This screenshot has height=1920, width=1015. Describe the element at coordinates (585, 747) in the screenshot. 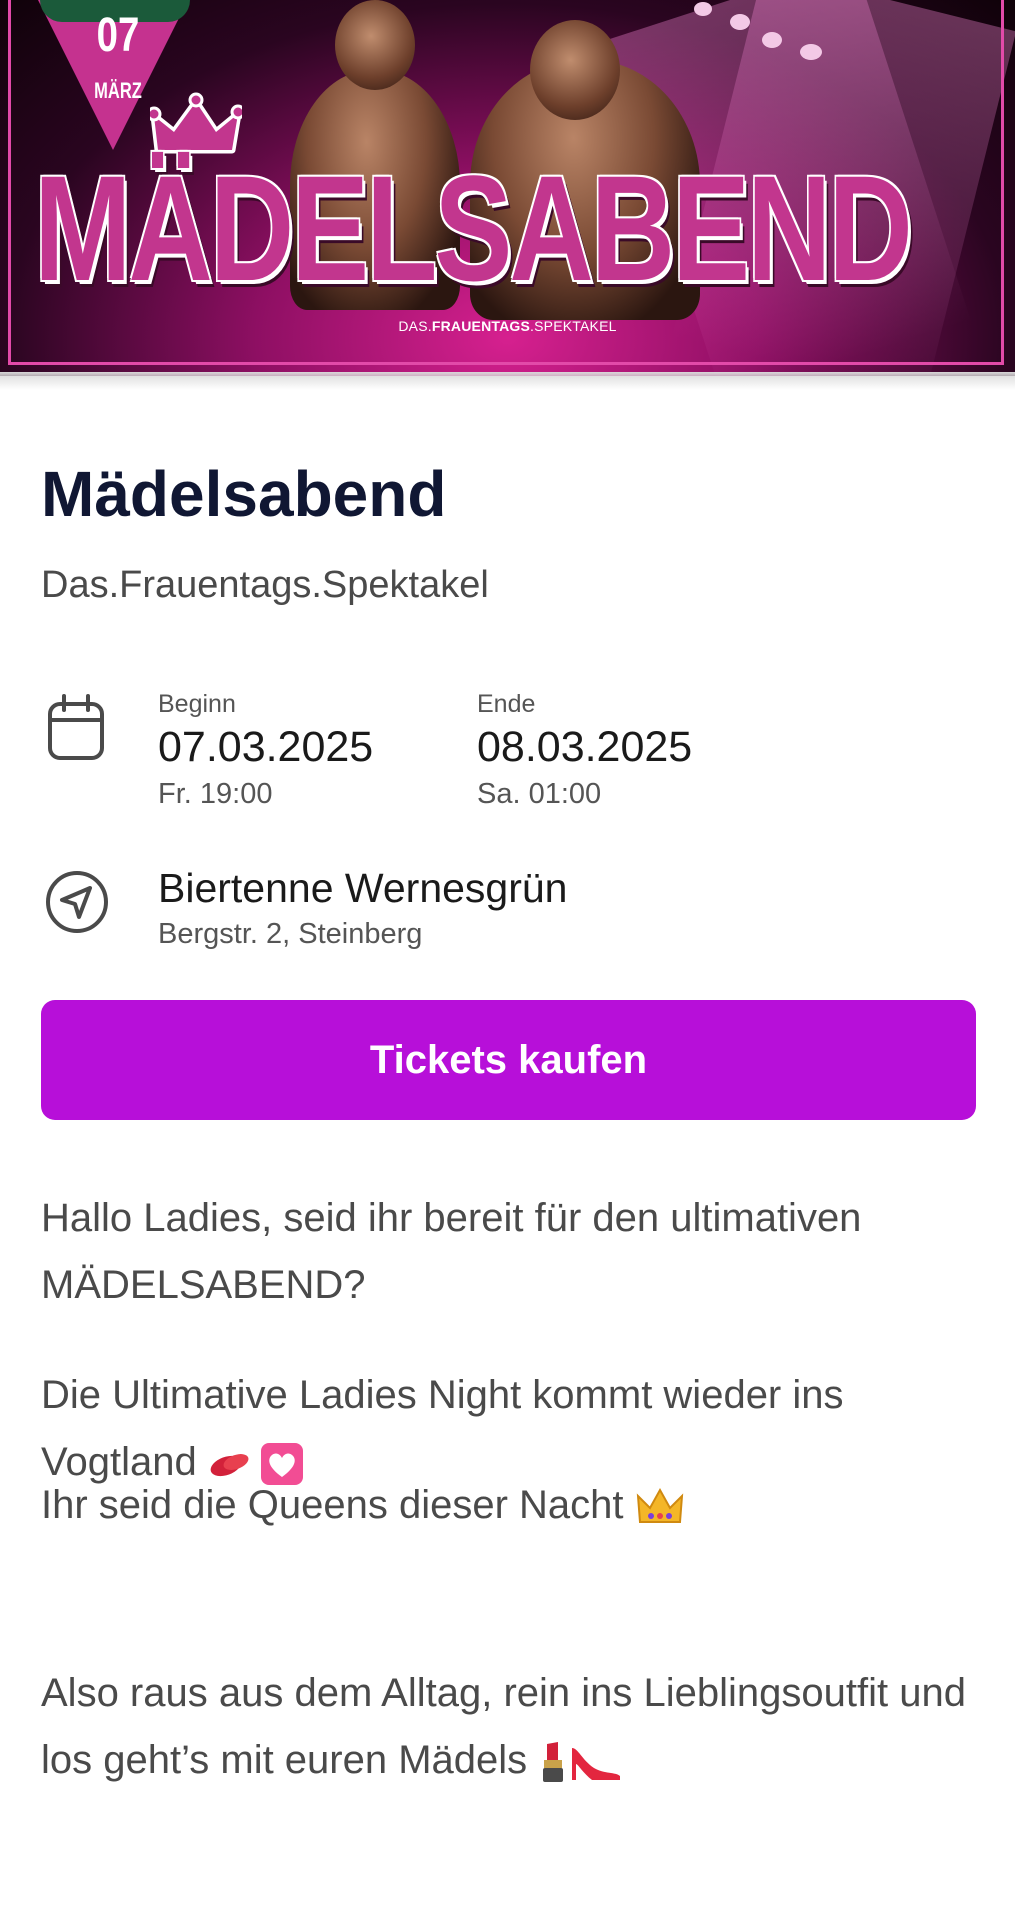

I see `end-date: 08.03.2025` at that location.